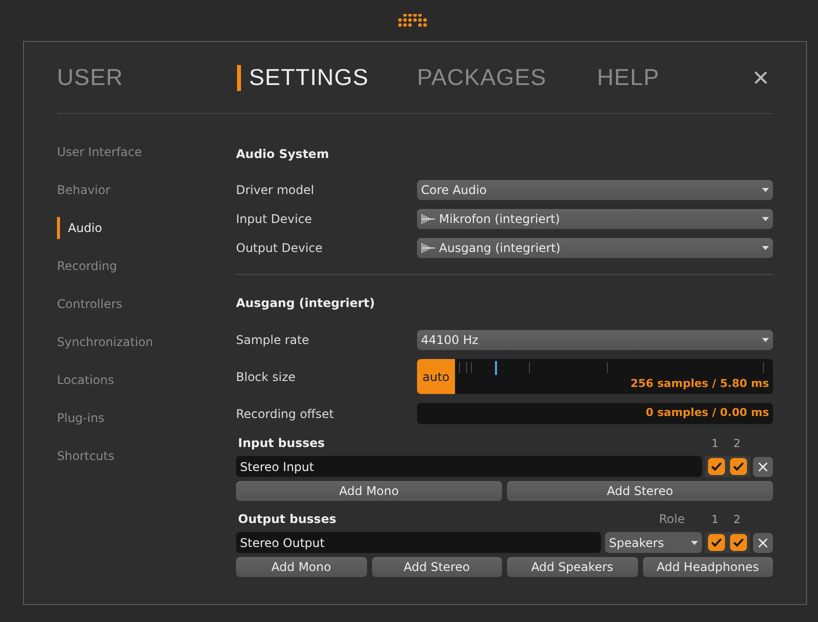 This screenshot has height=622, width=818. Describe the element at coordinates (266, 377) in the screenshot. I see `setting-label: Block size` at that location.